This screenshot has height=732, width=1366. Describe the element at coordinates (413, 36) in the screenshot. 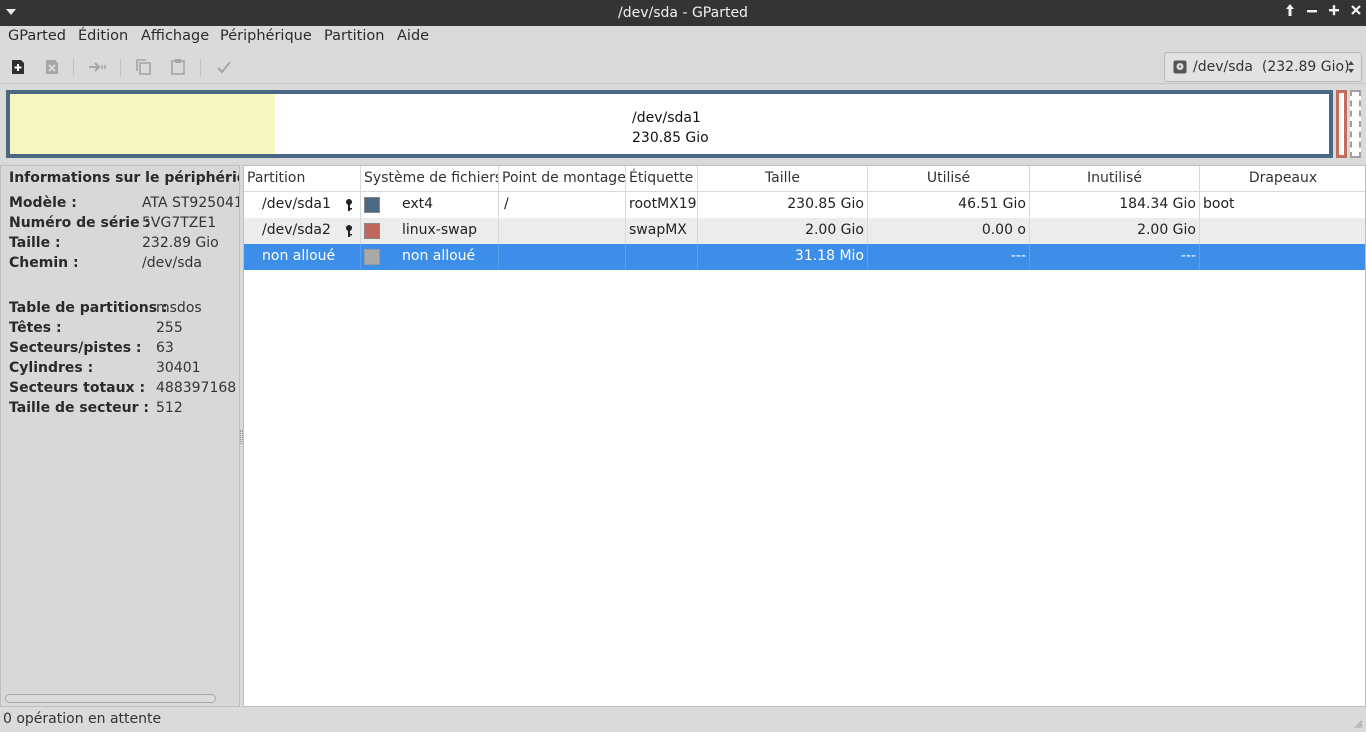

I see `menu-aide: Aide` at that location.